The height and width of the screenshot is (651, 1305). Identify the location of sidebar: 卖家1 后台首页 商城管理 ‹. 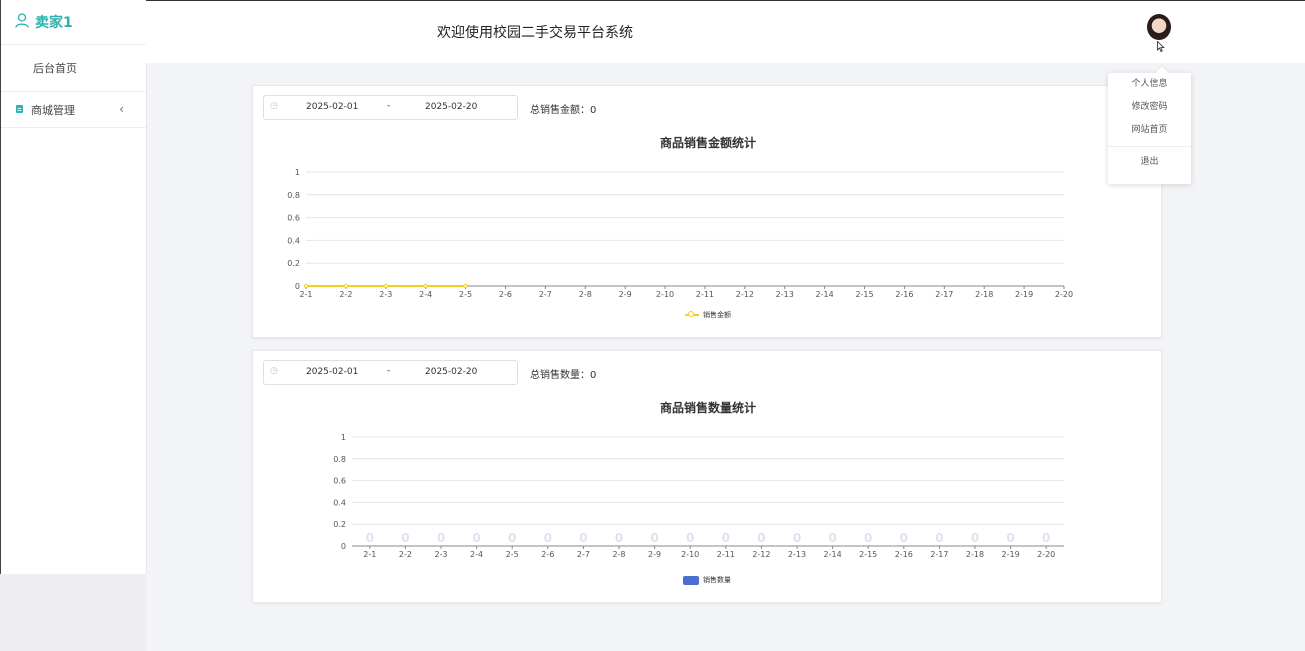
(73, 287).